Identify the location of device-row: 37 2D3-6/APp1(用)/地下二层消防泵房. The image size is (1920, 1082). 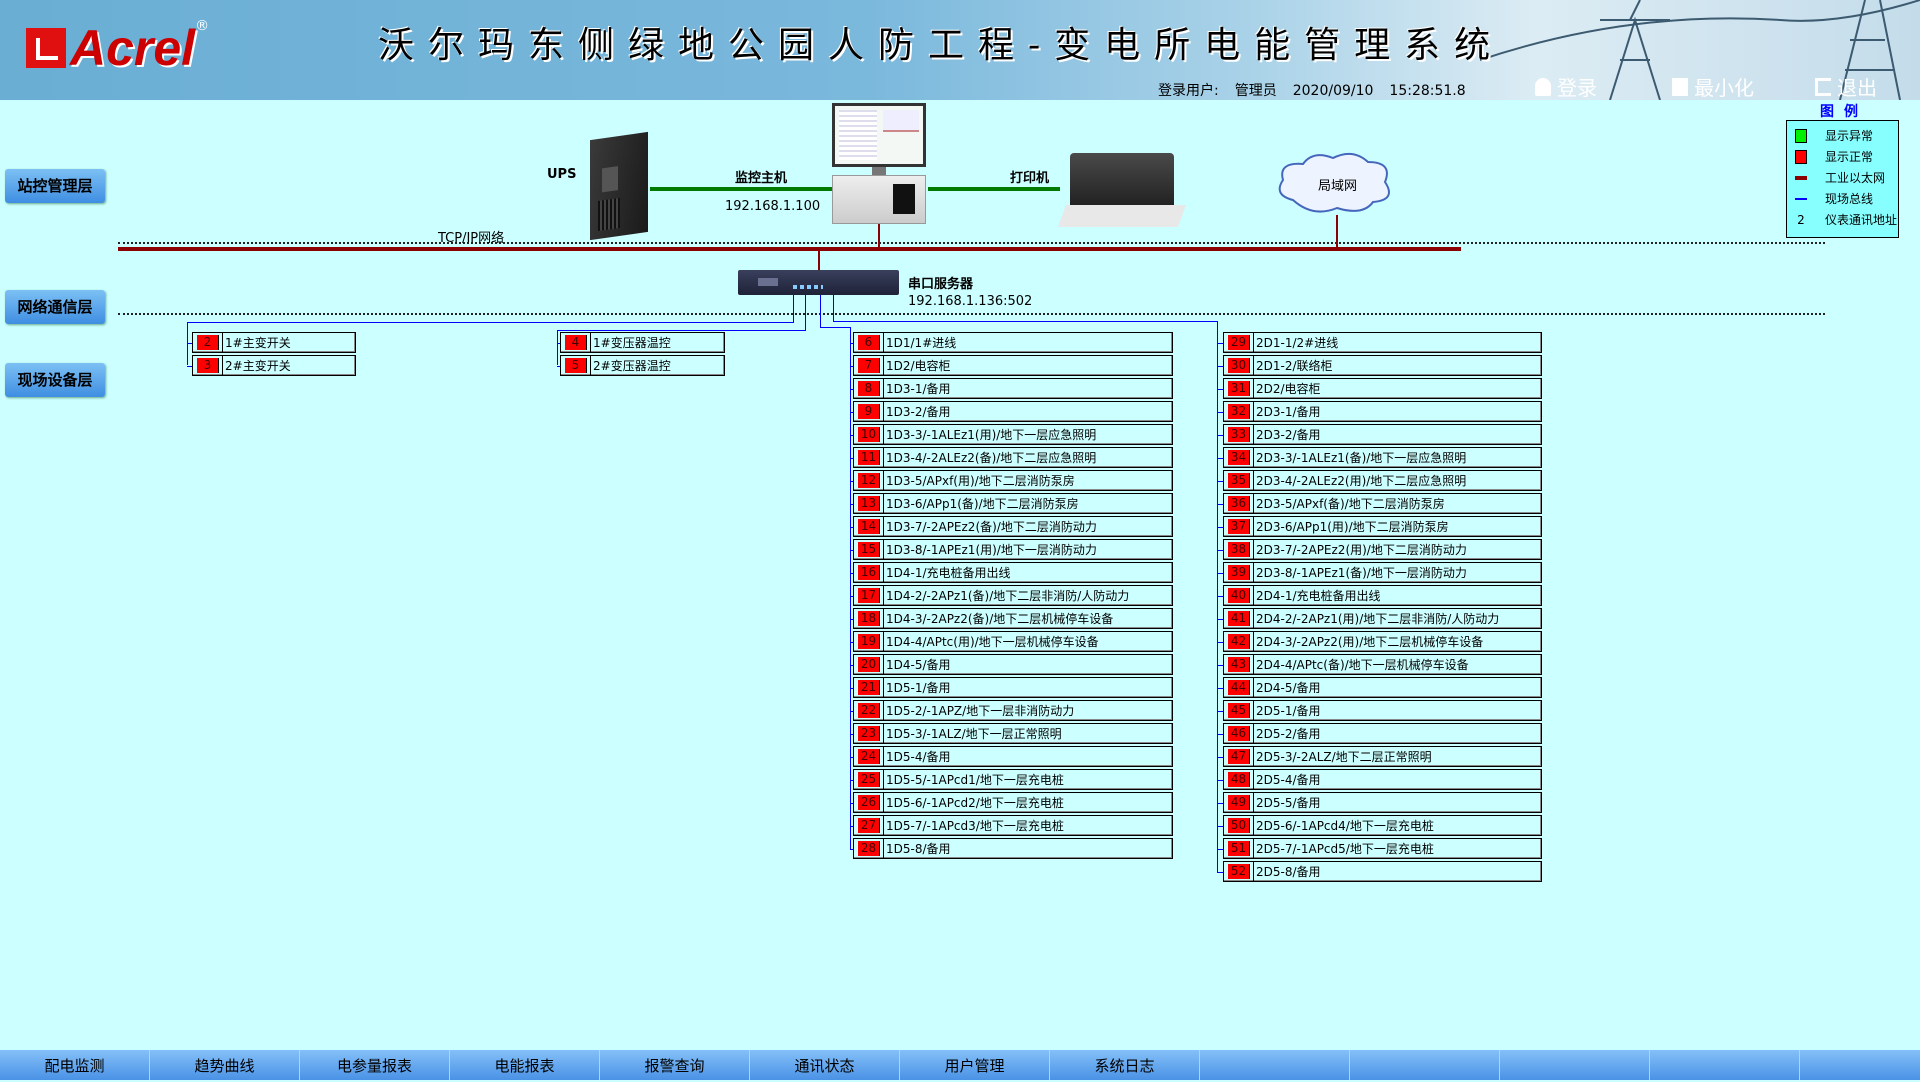
(1382, 526).